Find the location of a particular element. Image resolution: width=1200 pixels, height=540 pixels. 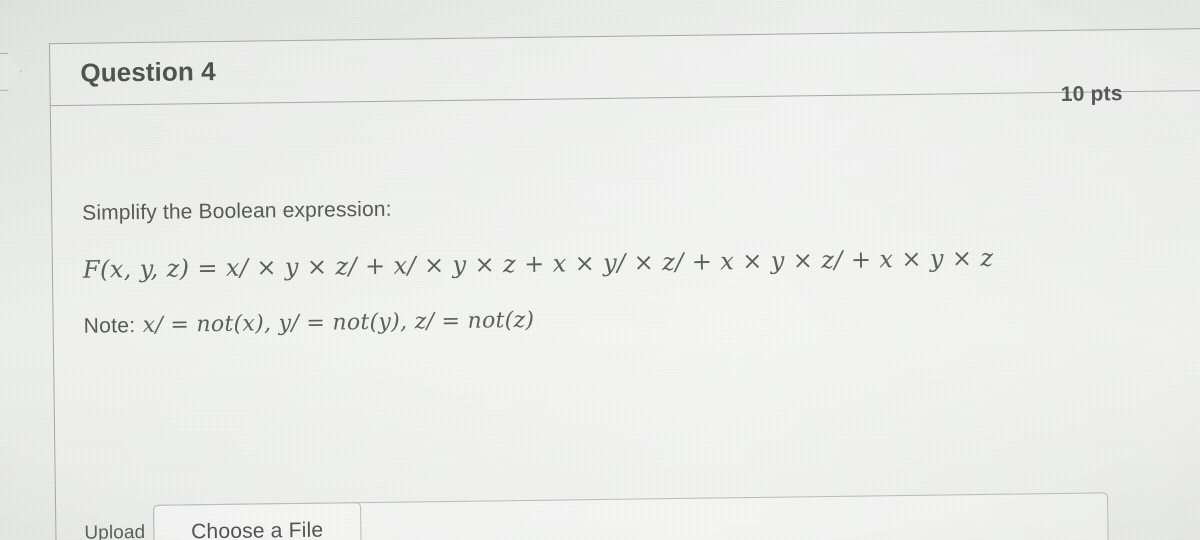

file-upload-field: Choose a File is located at coordinates (630, 516).